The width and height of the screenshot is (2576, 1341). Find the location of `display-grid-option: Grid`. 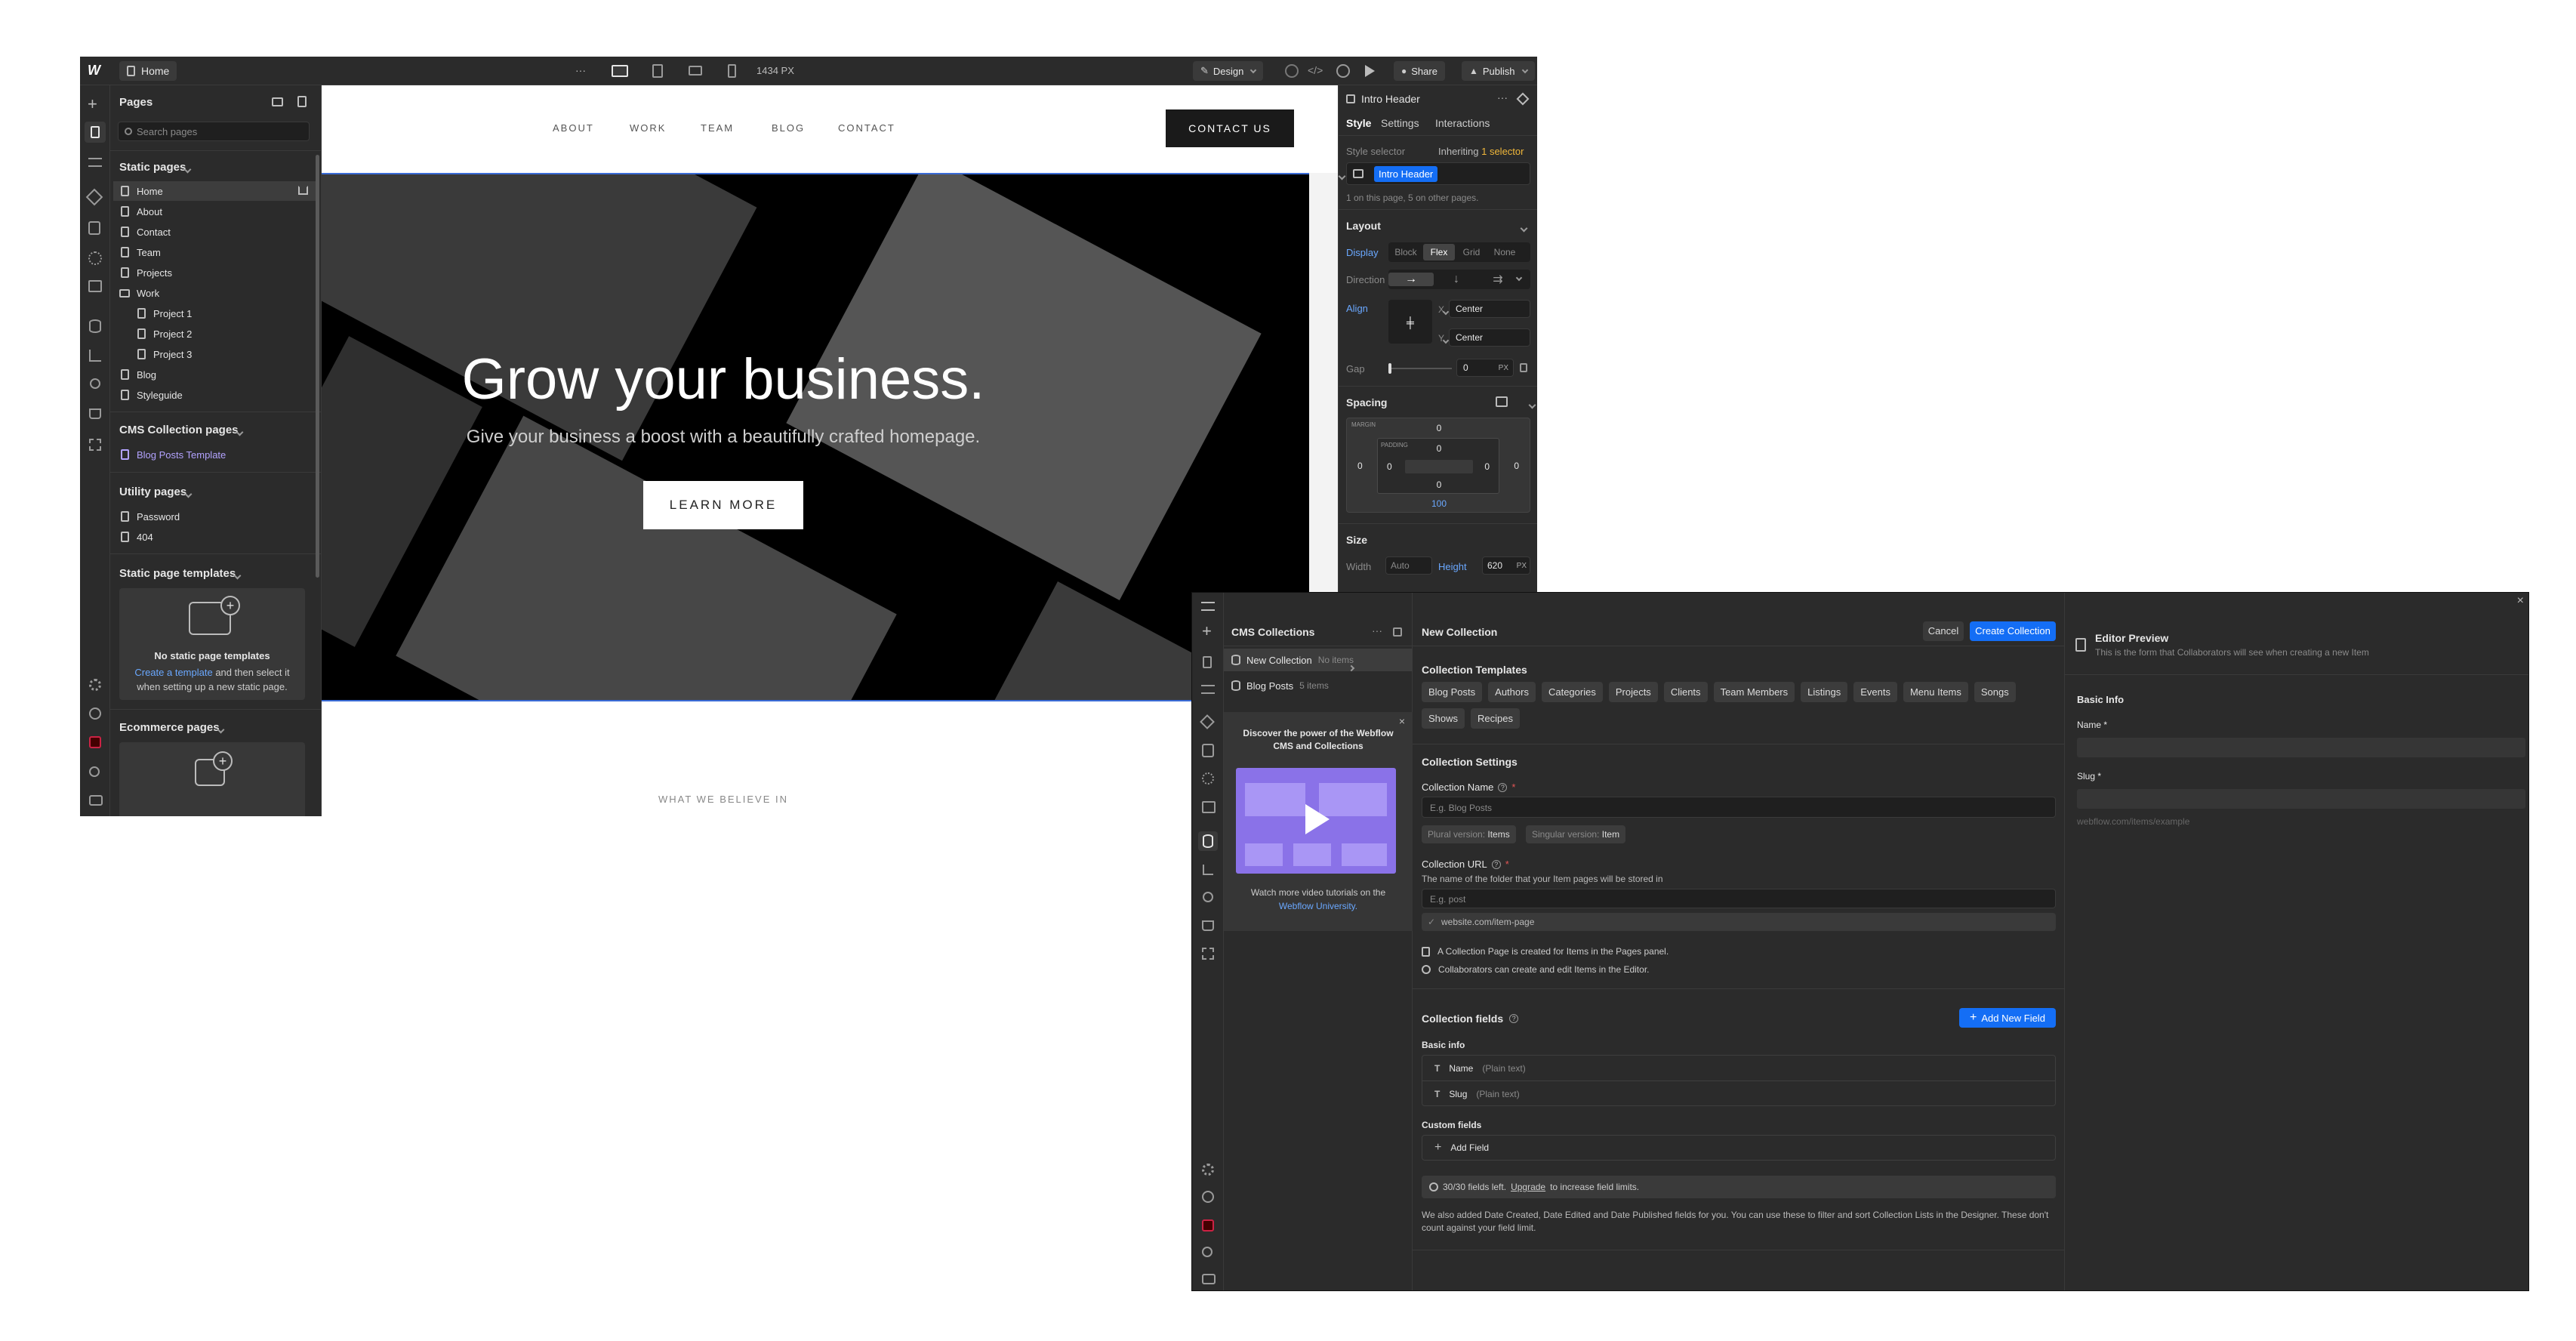

display-grid-option: Grid is located at coordinates (1471, 252).